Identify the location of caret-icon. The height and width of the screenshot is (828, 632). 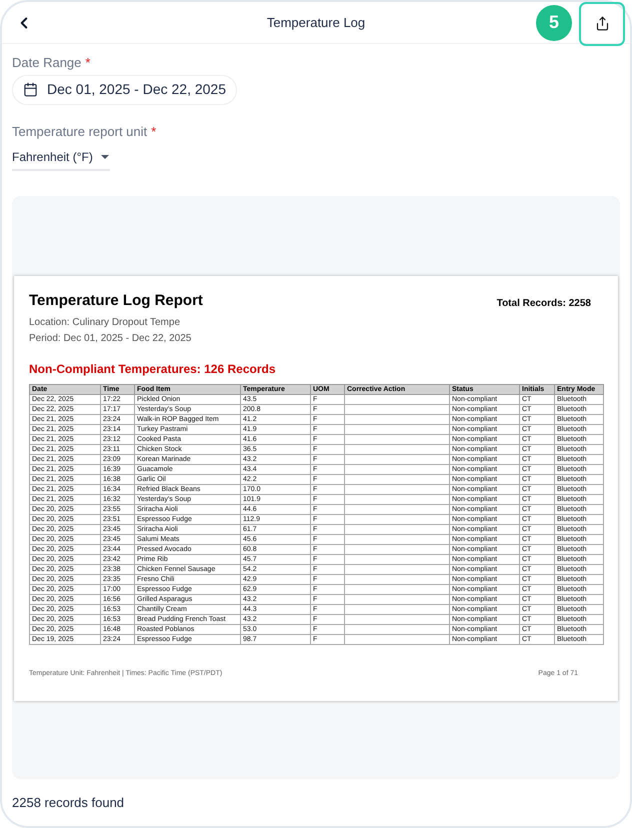
(104, 157).